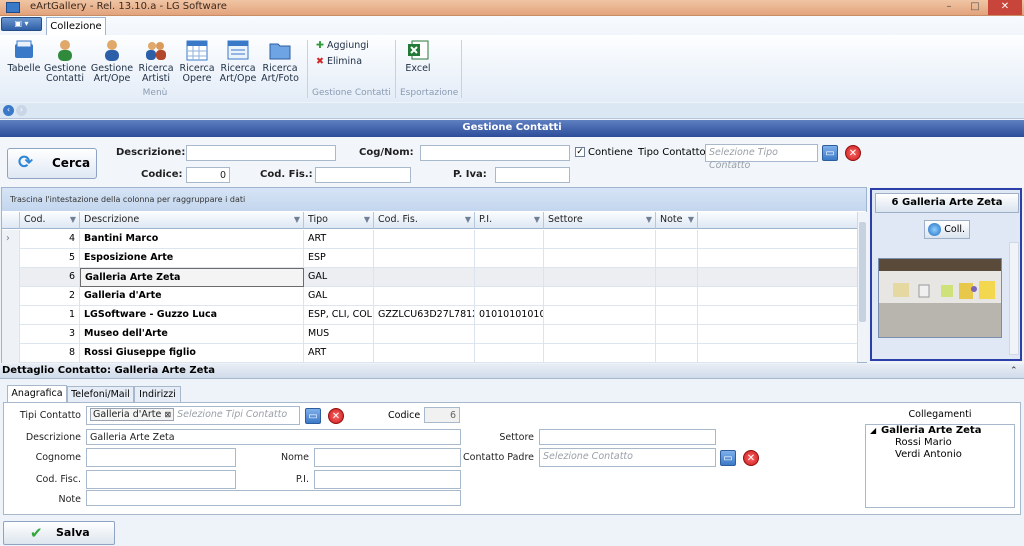 Image resolution: width=1024 pixels, height=546 pixels. What do you see at coordinates (11, 239) in the screenshot?
I see `row-indicator: ›` at bounding box center [11, 239].